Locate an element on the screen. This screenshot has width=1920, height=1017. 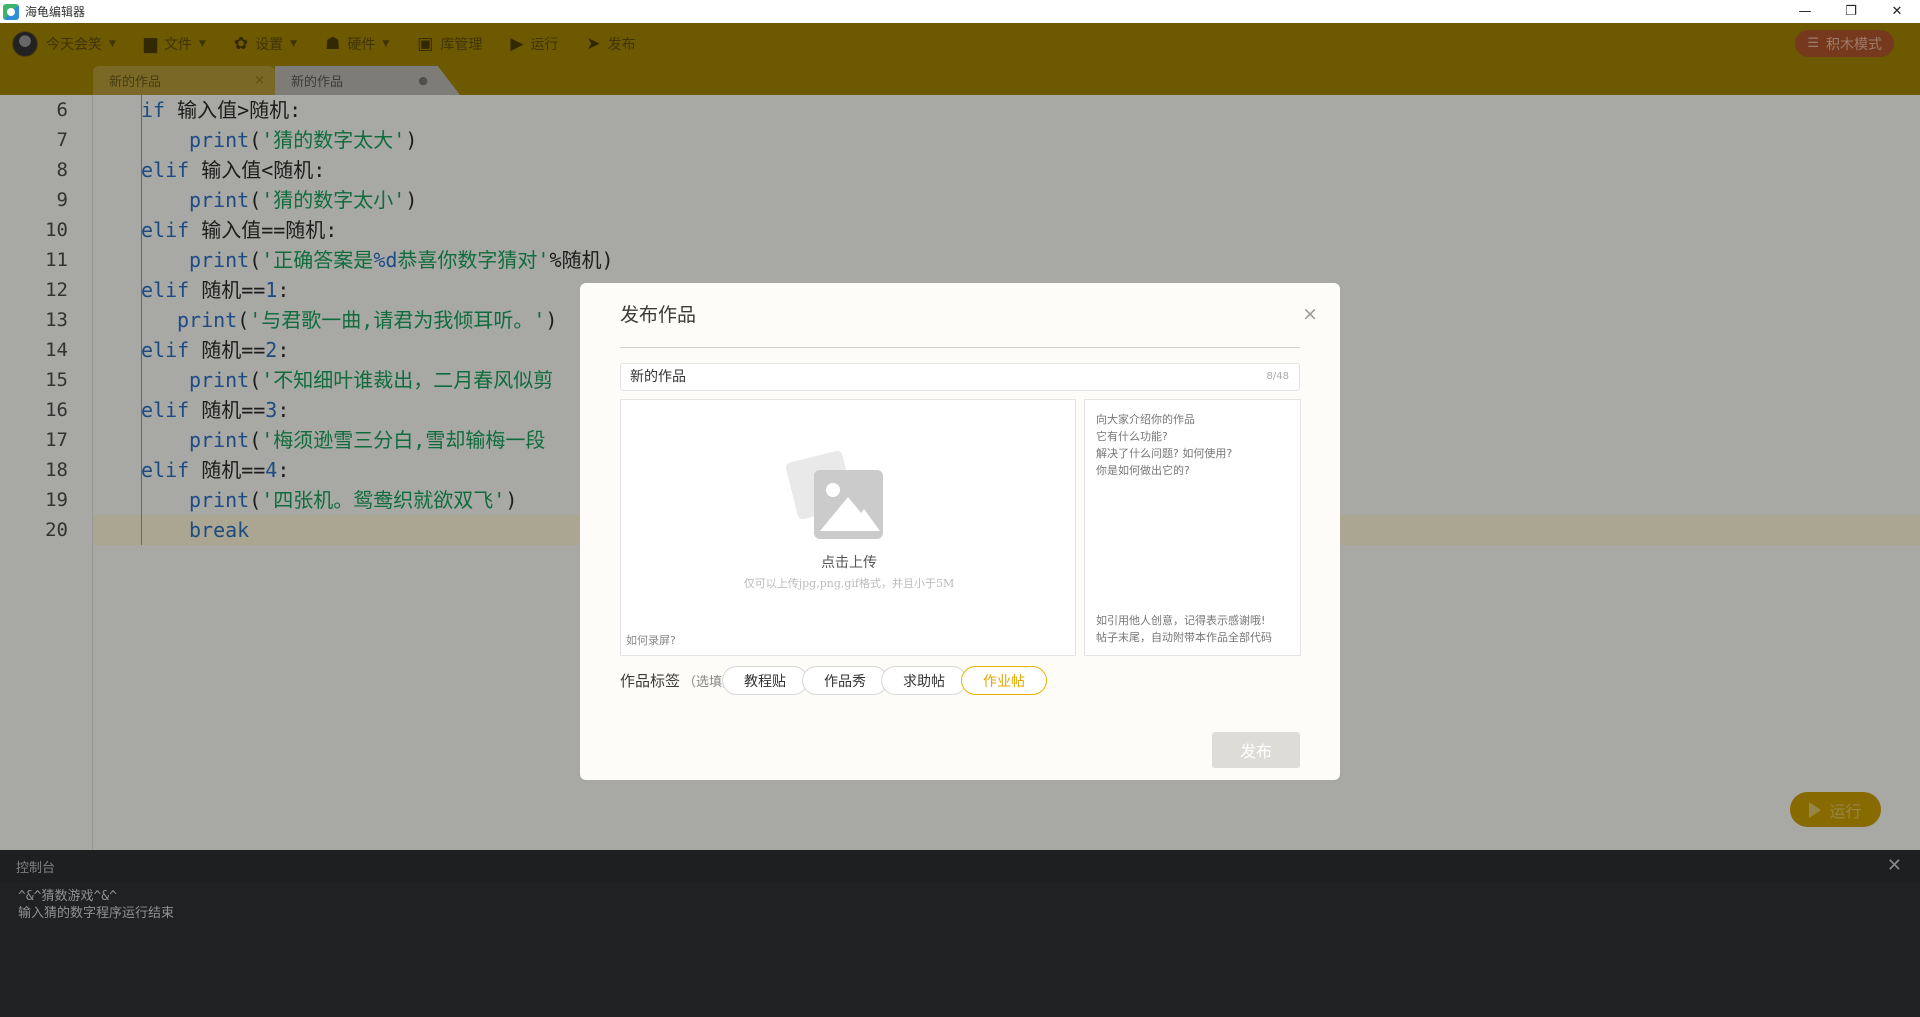
tag-showcase: 作品秀 is located at coordinates (845, 680).